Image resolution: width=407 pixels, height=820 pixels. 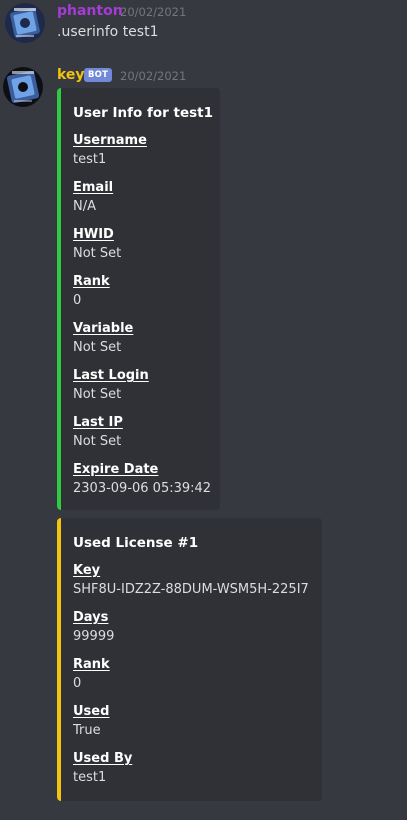 What do you see at coordinates (90, 11) in the screenshot?
I see `username: phanton` at bounding box center [90, 11].